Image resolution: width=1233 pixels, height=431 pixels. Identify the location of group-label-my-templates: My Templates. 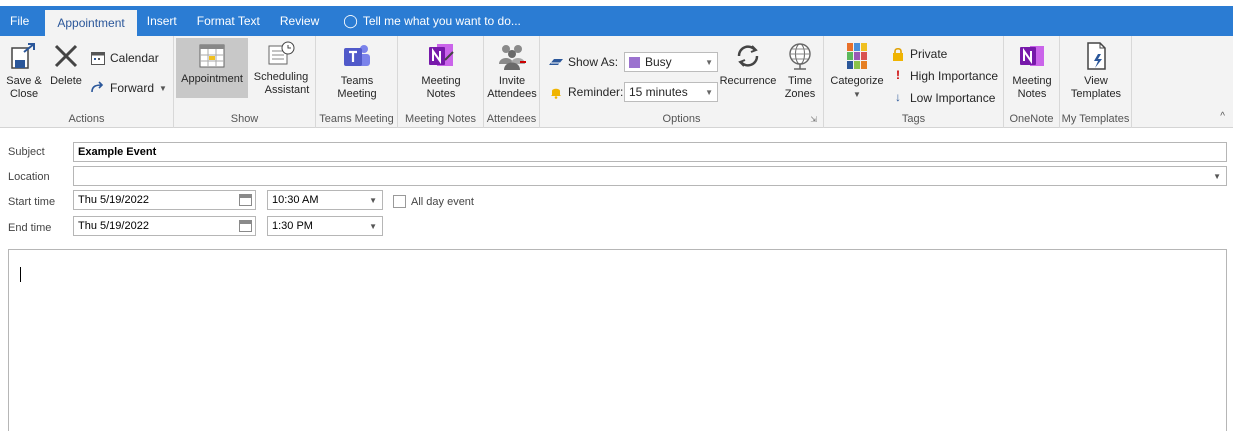
(1095, 119).